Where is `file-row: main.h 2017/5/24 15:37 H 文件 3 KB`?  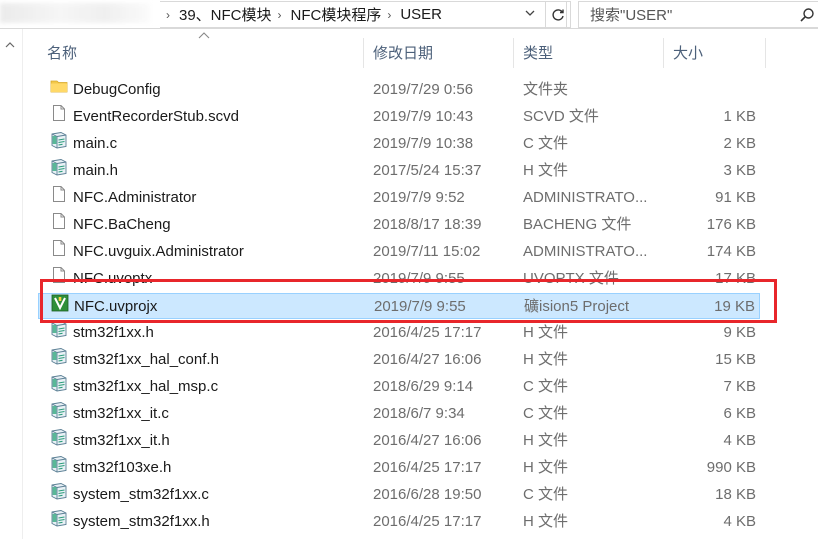 file-row: main.h 2017/5/24 15:37 H 文件 3 KB is located at coordinates (399, 171).